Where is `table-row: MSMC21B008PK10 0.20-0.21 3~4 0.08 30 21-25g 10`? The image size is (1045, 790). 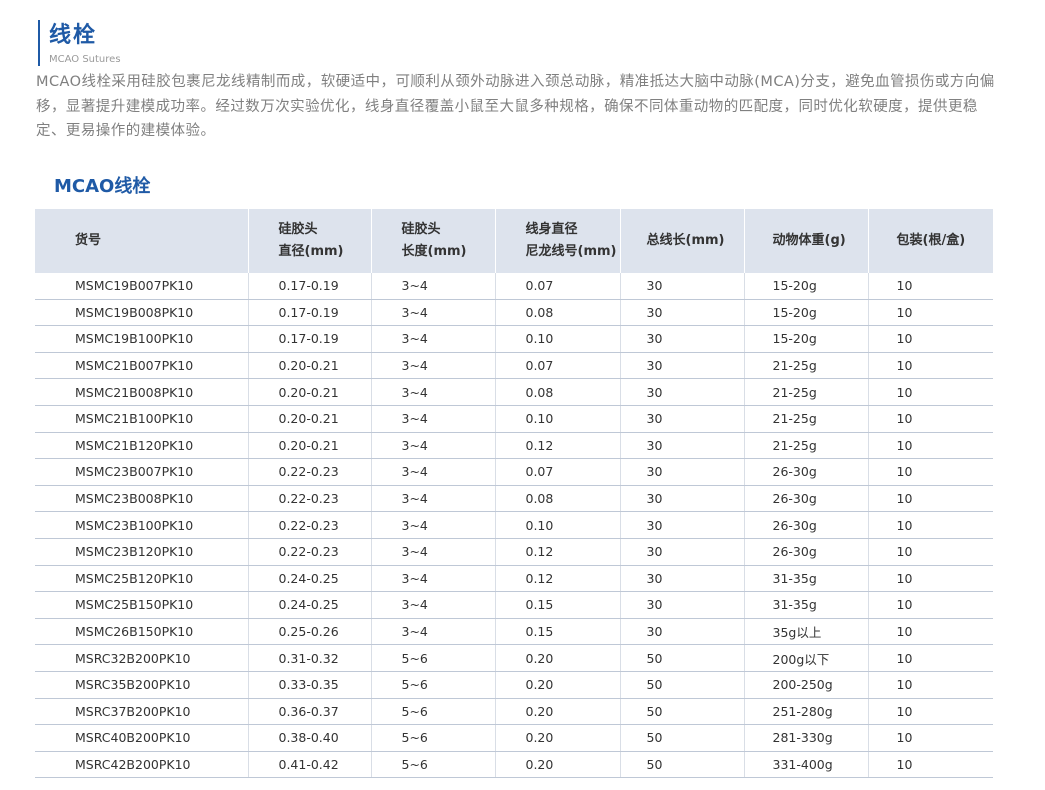 table-row: MSMC21B008PK10 0.20-0.21 3~4 0.08 30 21-25g 10 is located at coordinates (514, 392).